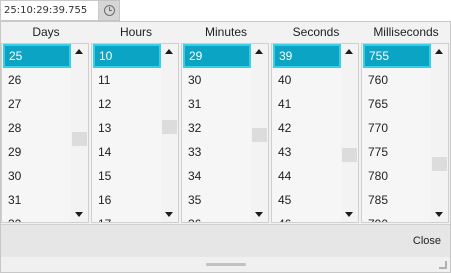  What do you see at coordinates (217, 217) in the screenshot?
I see `list-item: 36` at bounding box center [217, 217].